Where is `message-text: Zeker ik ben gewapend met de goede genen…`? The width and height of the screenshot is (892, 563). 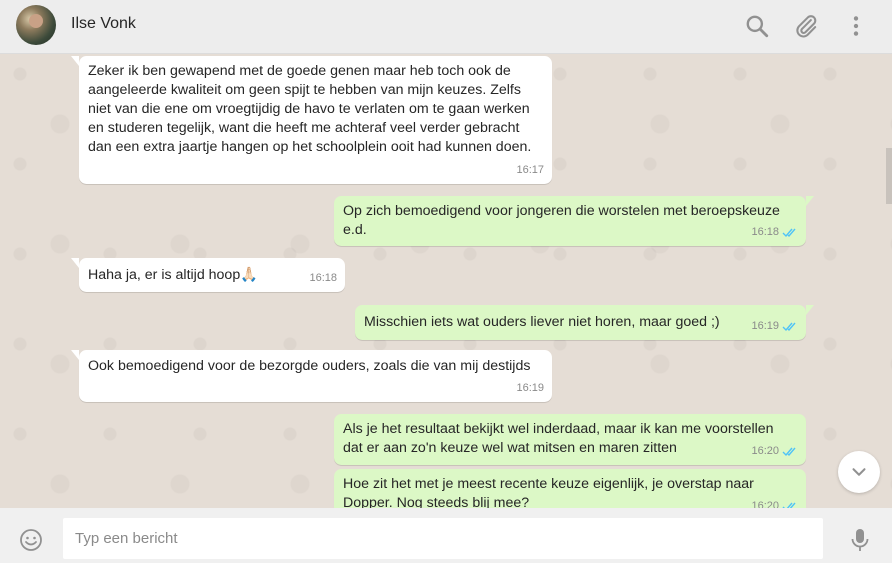
message-text: Zeker ik ben gewapend met de goede genen… is located at coordinates (310, 109).